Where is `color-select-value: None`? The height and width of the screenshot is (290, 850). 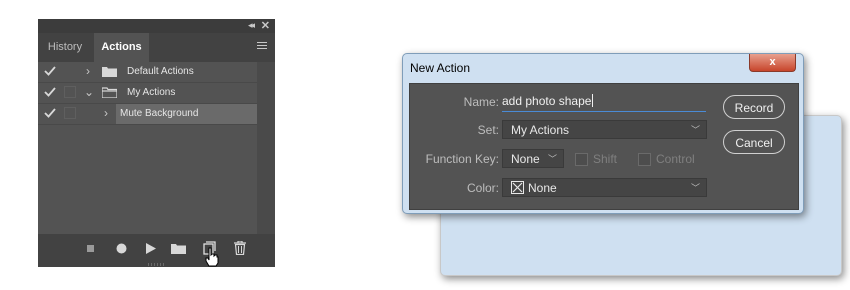
color-select-value: None is located at coordinates (542, 188).